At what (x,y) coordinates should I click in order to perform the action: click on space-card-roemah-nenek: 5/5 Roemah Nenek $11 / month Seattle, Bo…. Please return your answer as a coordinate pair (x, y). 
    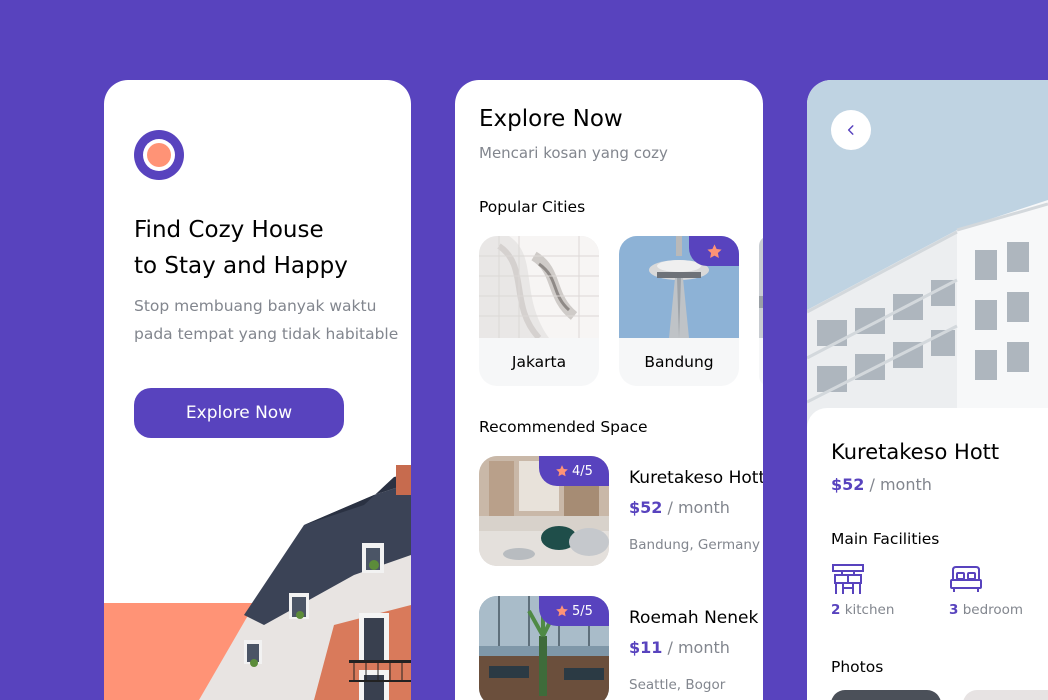
    Looking at the image, I should click on (621, 648).